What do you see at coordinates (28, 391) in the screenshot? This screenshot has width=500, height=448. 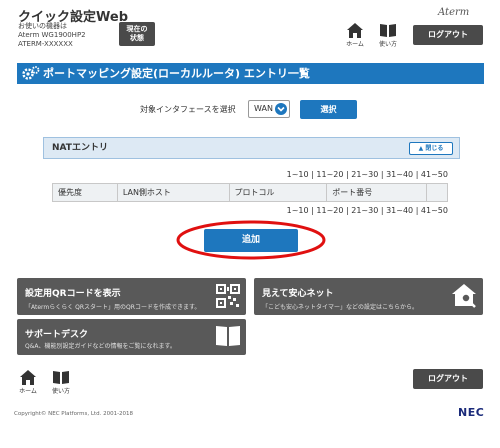 I see `footer-home-label: ホーム` at bounding box center [28, 391].